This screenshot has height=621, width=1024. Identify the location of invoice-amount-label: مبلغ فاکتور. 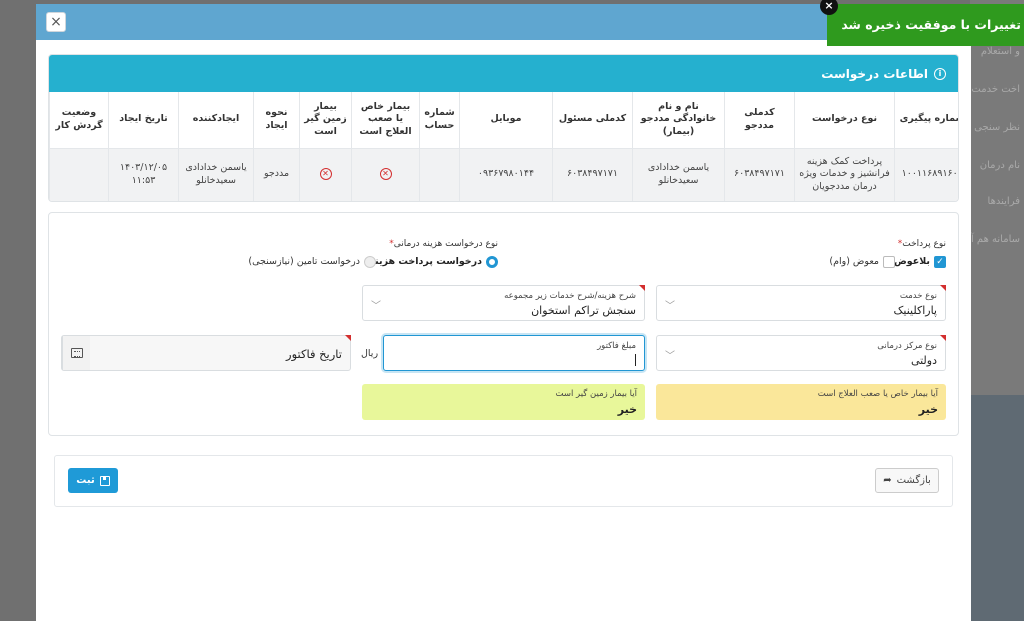
(616, 346).